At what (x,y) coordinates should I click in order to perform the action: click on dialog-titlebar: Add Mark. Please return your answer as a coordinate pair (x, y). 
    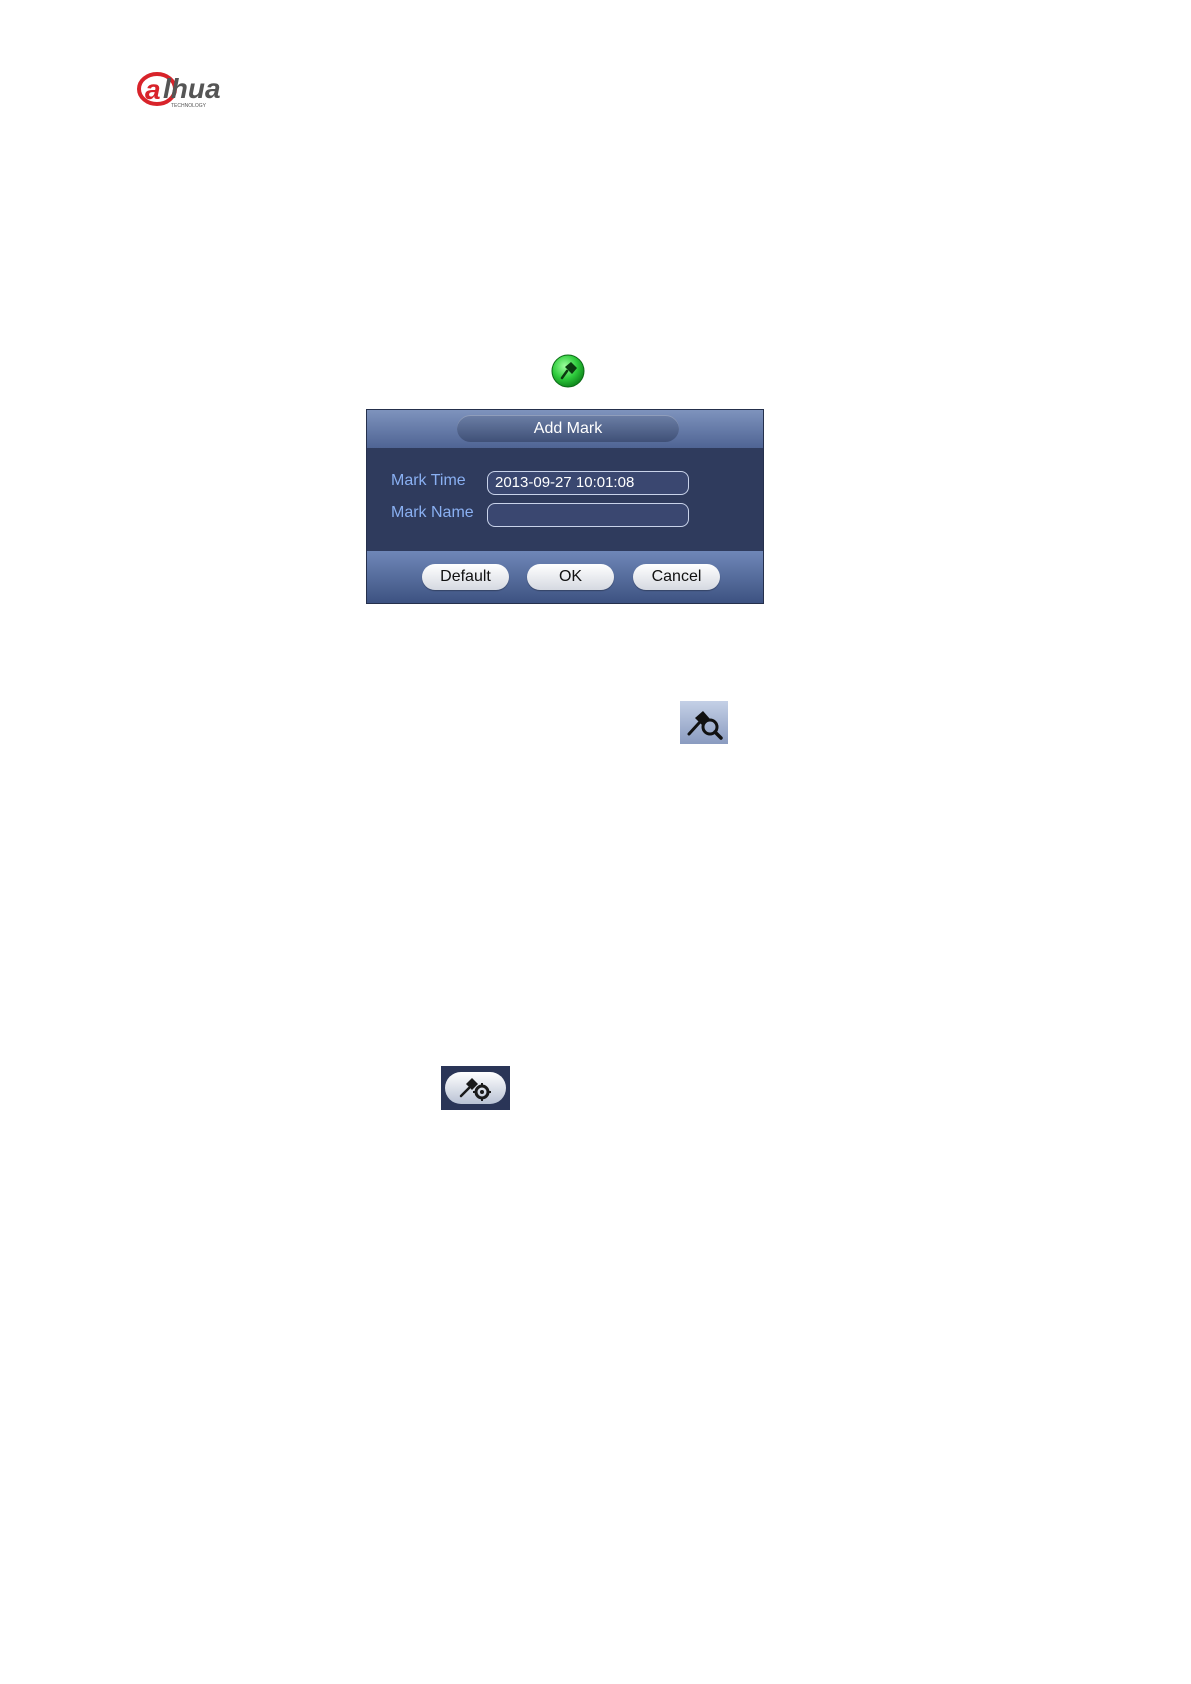
    Looking at the image, I should click on (565, 429).